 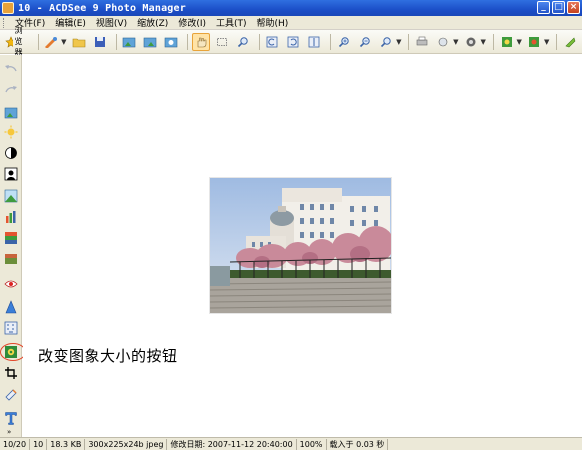 I want to click on rotate-left-button, so click(x=272, y=42).